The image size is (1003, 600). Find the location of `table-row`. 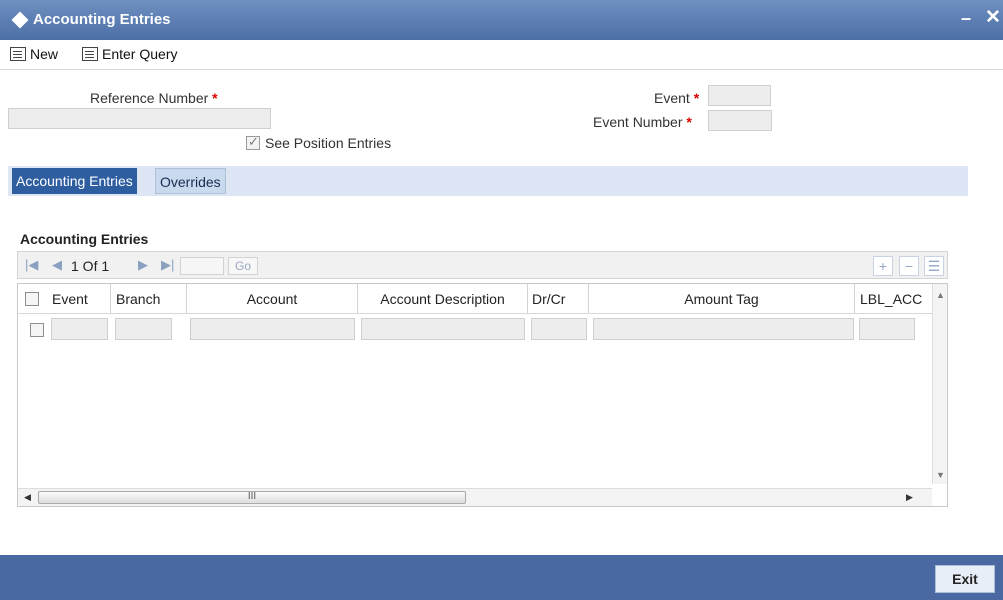

table-row is located at coordinates (475, 329).